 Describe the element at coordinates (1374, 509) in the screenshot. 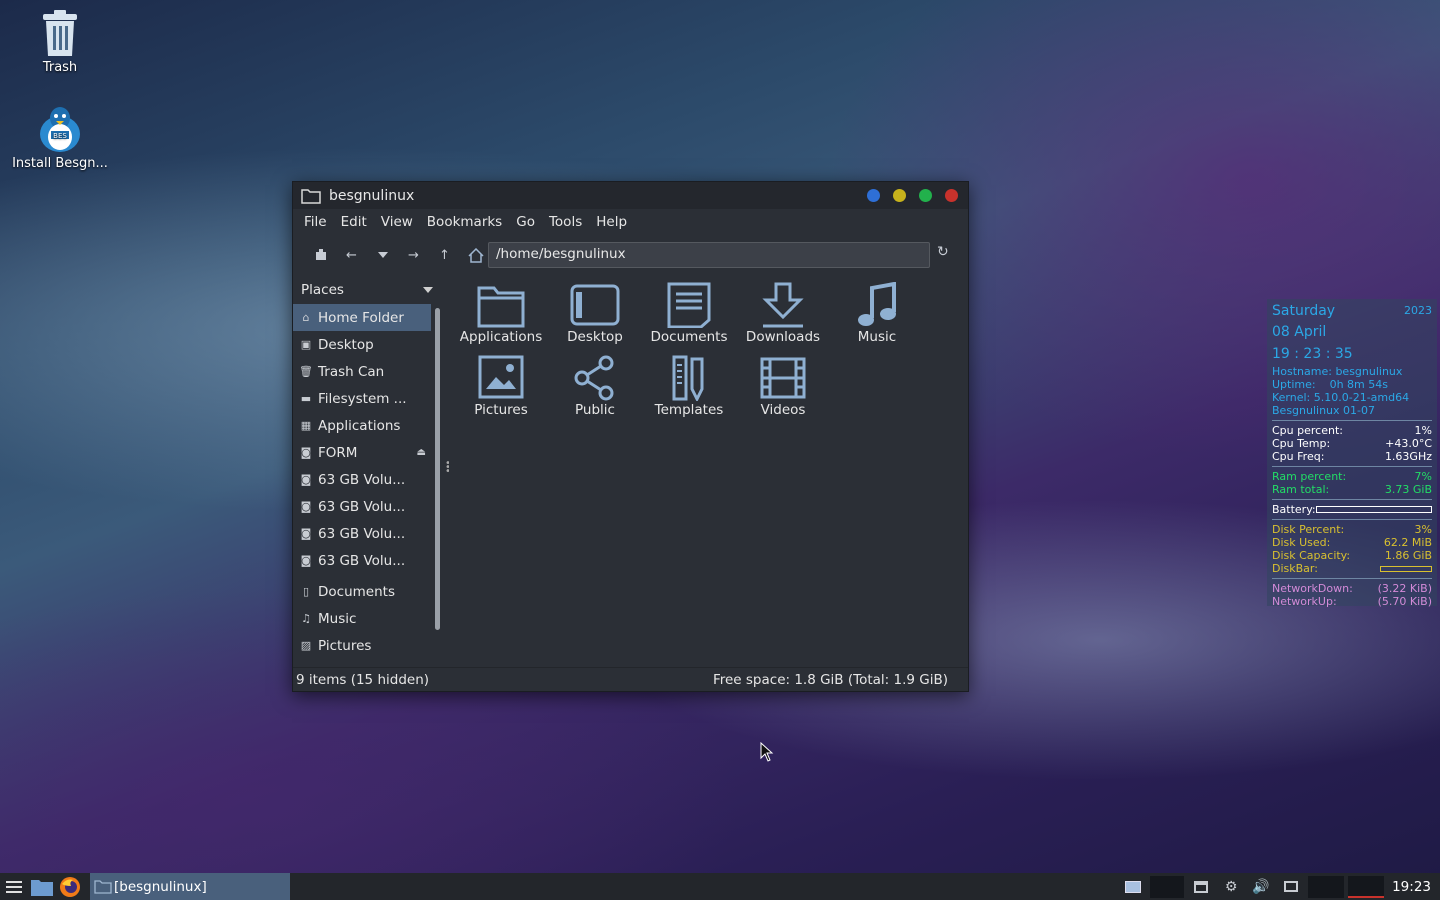

I see `battery-bar` at that location.